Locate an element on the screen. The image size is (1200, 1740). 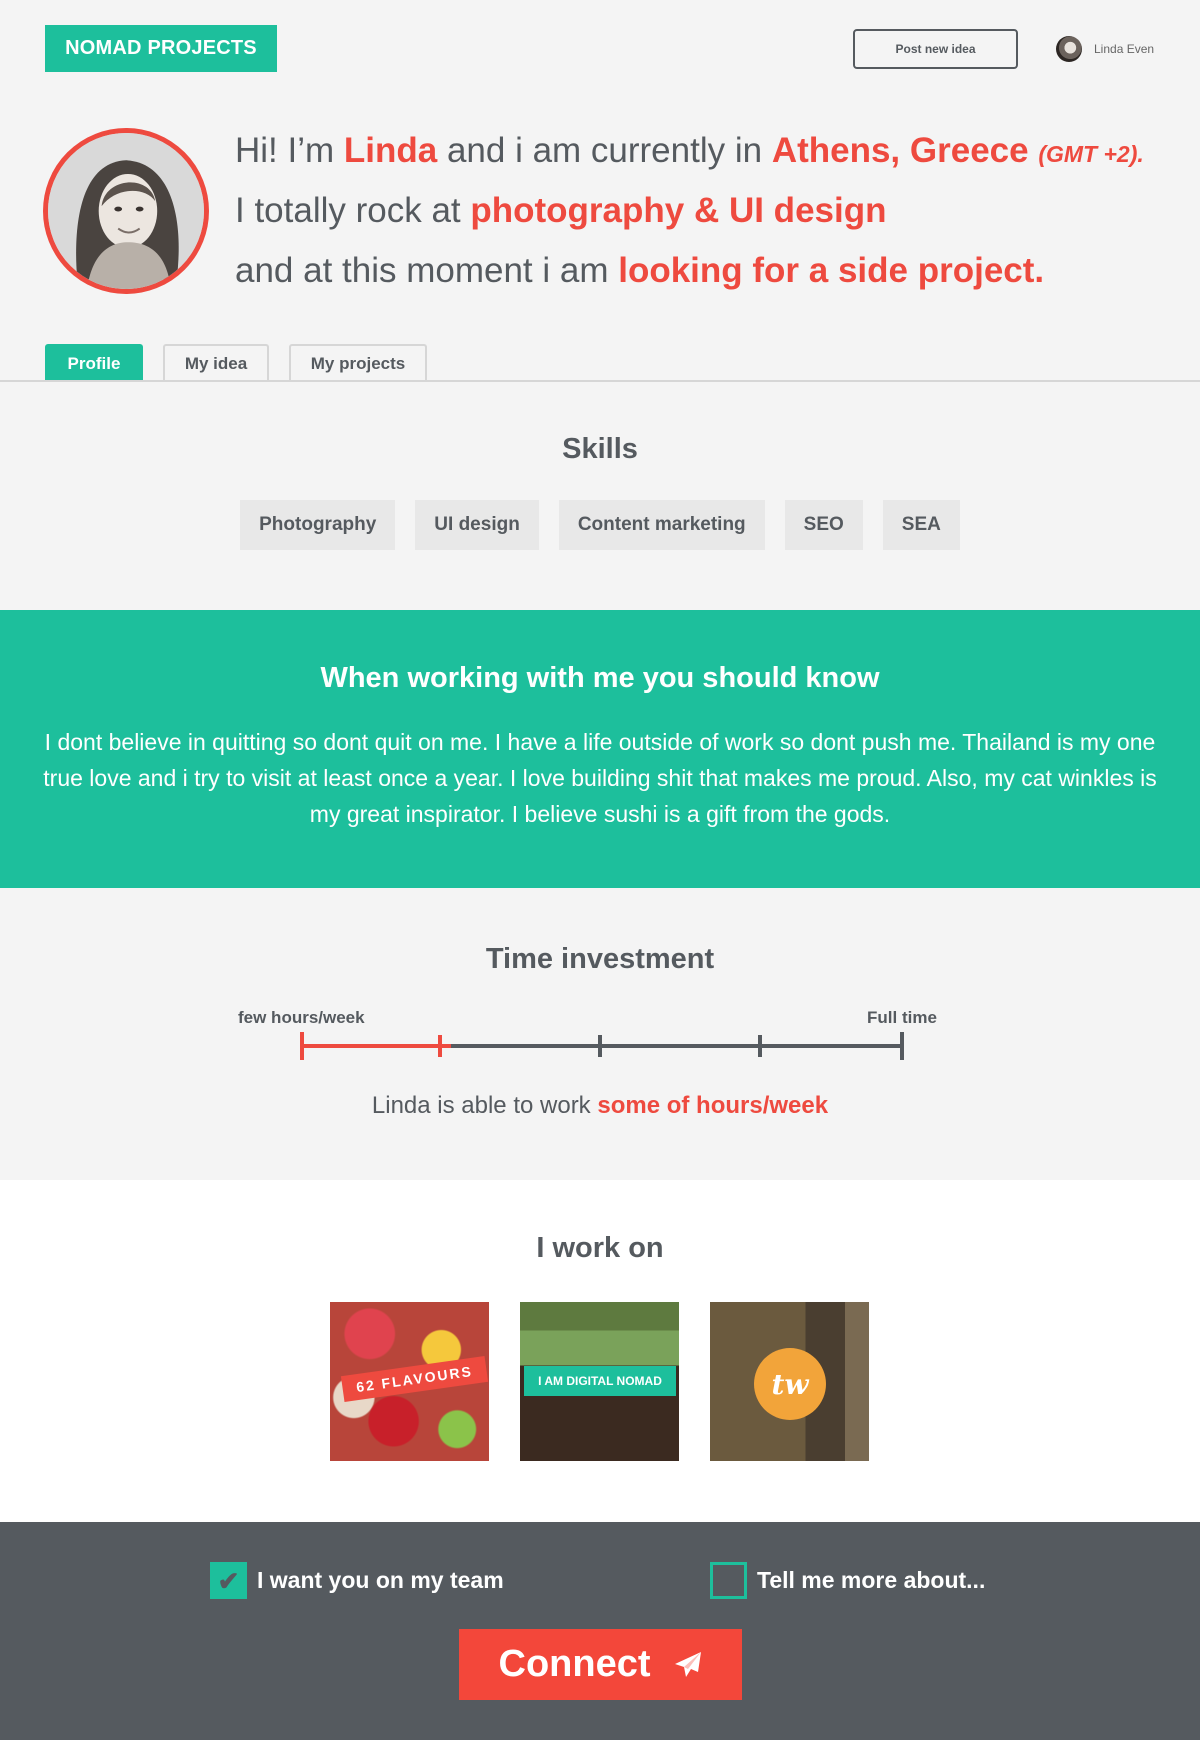
intro-skills: photography & UI design is located at coordinates (678, 210).